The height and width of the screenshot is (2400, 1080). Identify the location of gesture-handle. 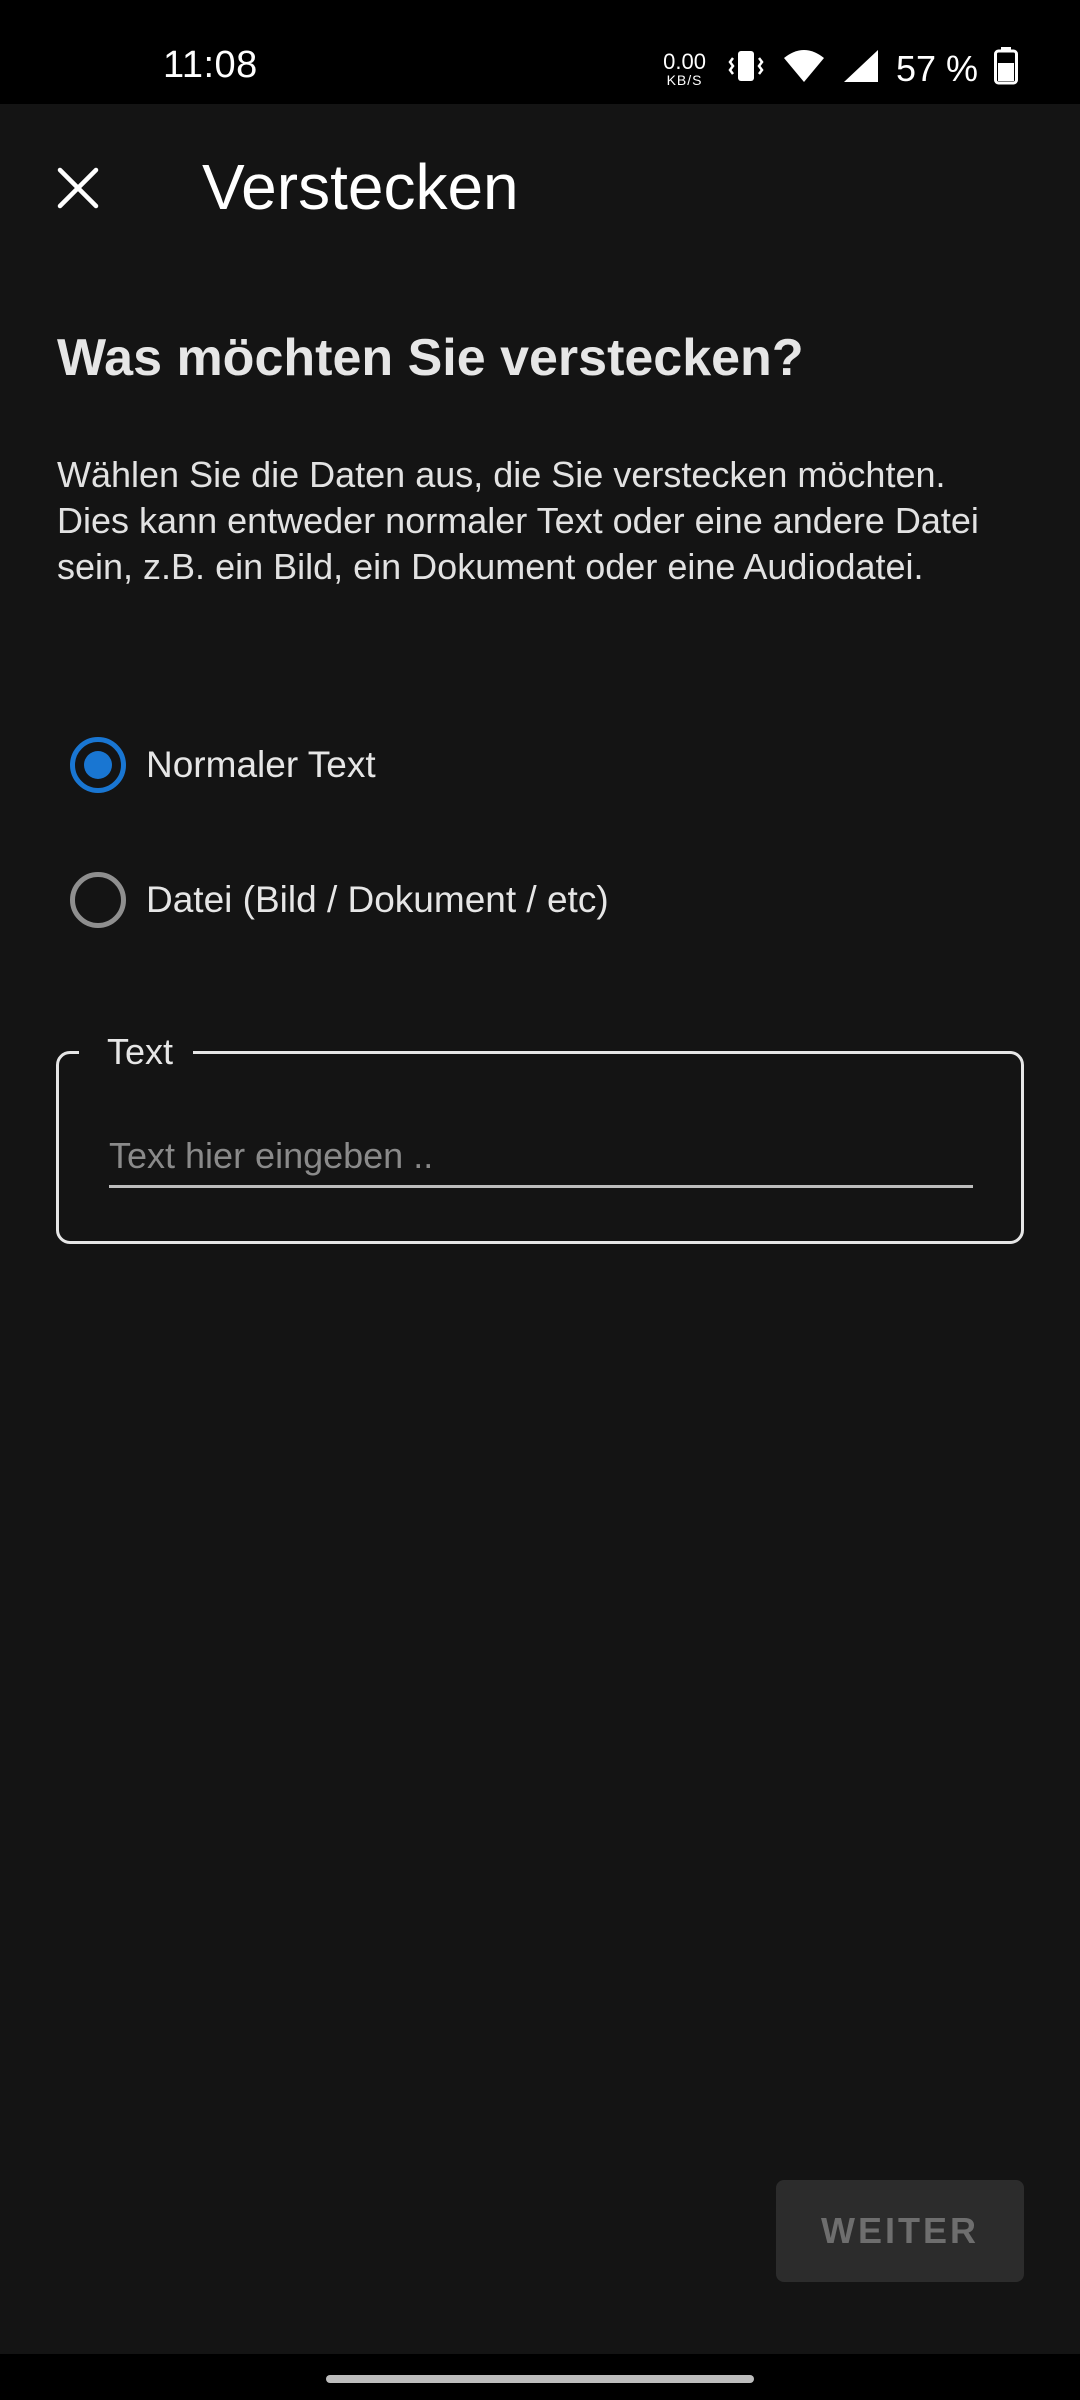
(540, 2379).